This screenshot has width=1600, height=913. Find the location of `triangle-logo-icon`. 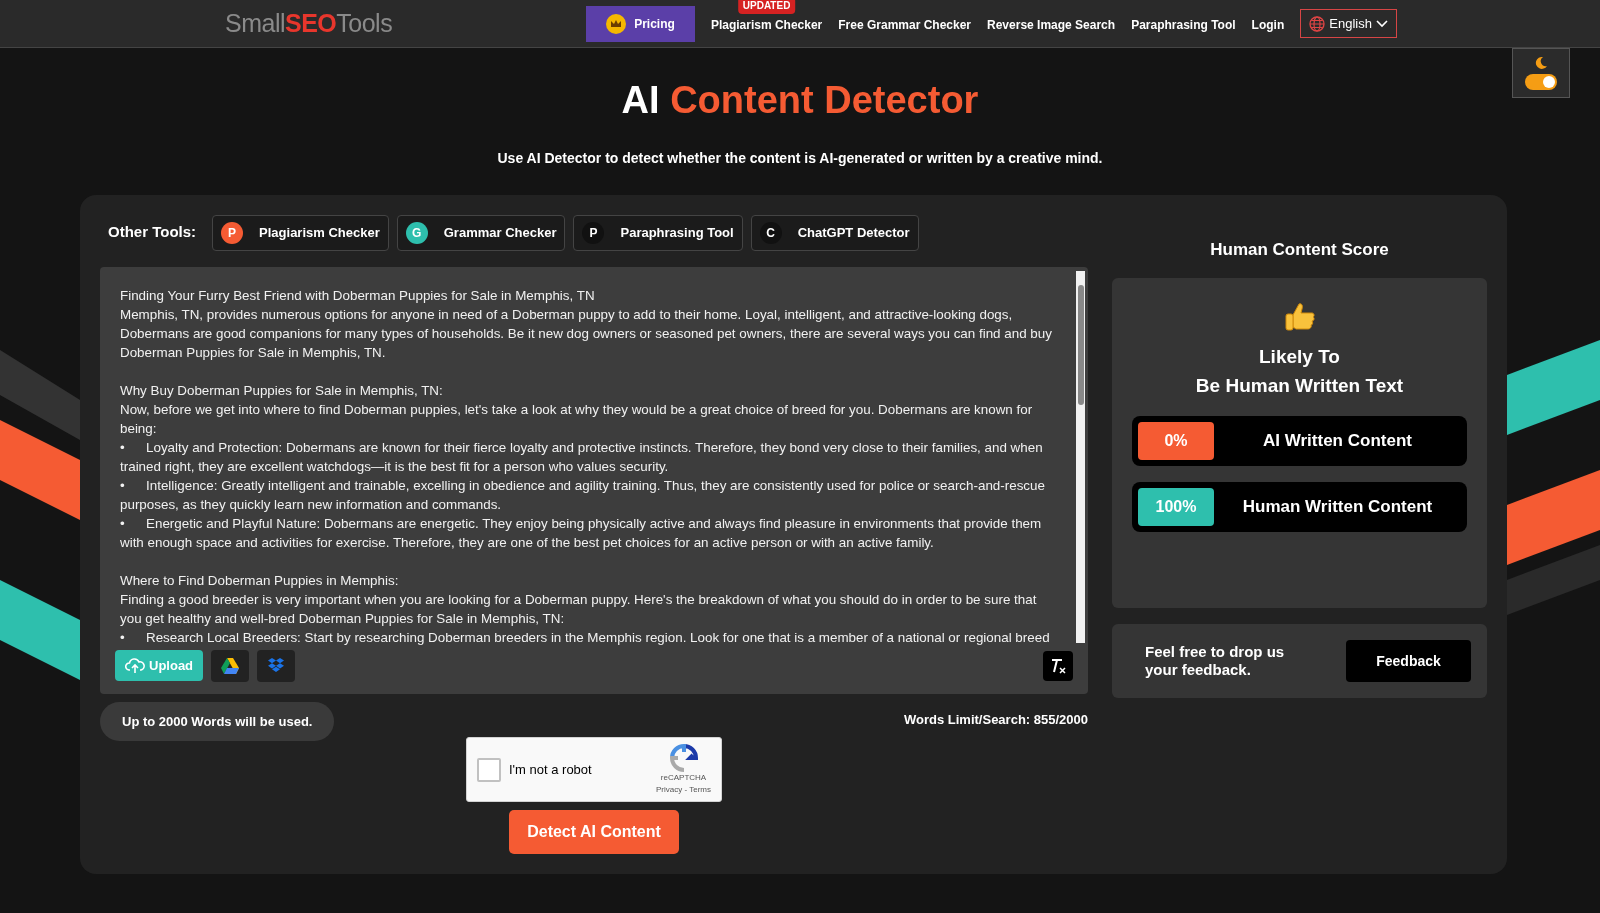

triangle-logo-icon is located at coordinates (230, 665).